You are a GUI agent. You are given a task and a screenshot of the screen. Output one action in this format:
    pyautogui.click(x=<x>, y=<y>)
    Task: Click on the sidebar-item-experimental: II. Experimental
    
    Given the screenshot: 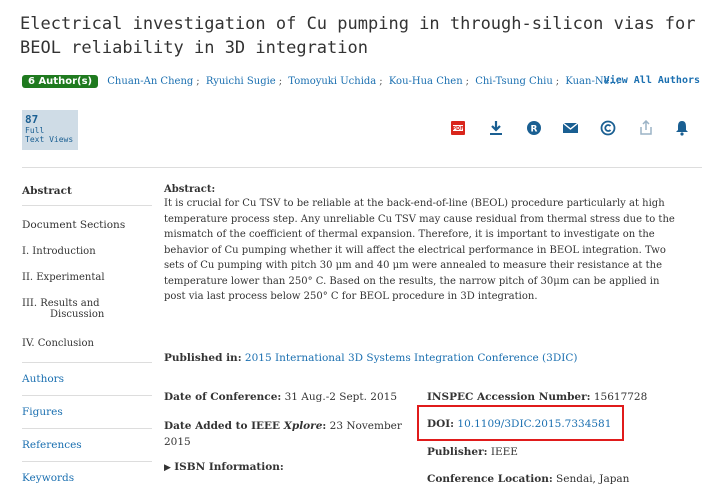 What is the action you would take?
    pyautogui.click(x=87, y=277)
    